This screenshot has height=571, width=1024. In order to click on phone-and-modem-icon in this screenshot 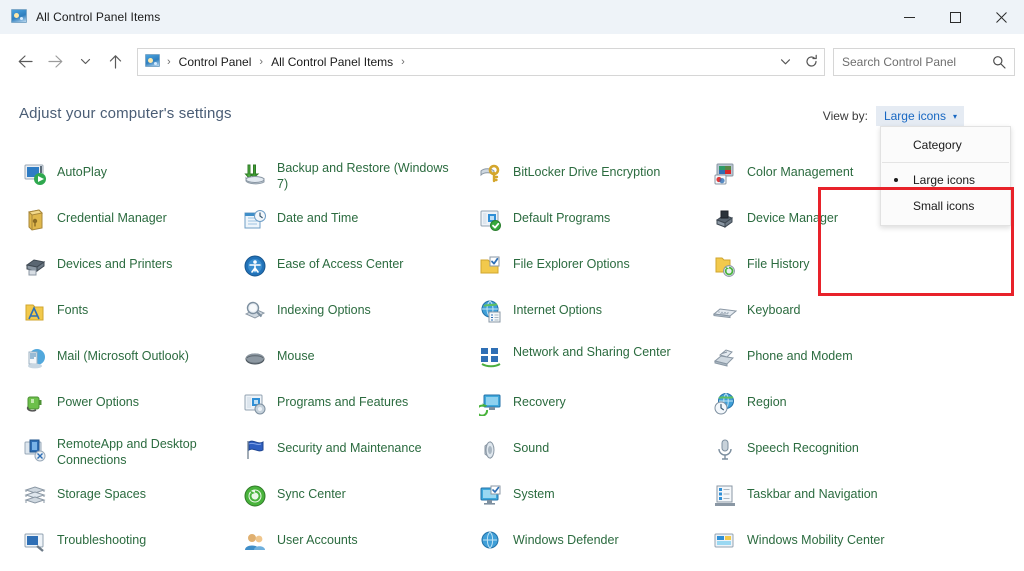, I will do `click(725, 358)`.